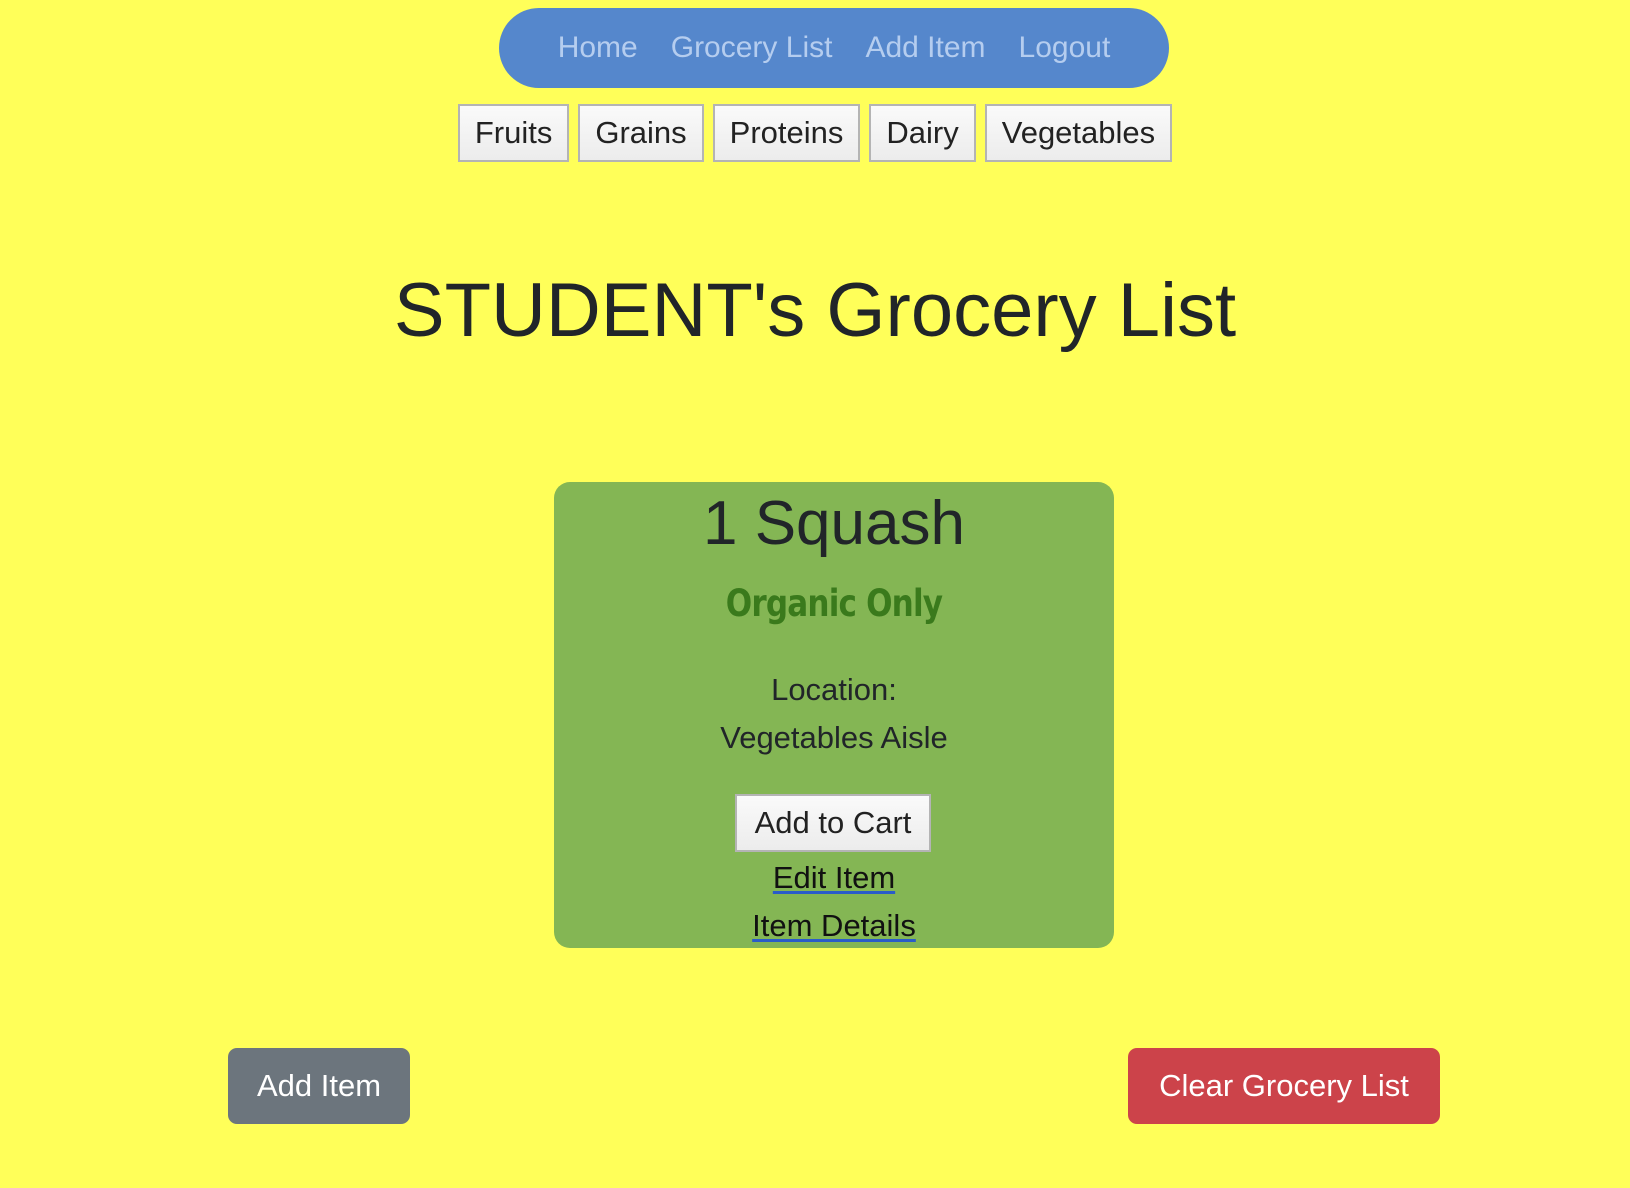 The width and height of the screenshot is (1630, 1188). What do you see at coordinates (925, 48) in the screenshot?
I see `nav-add-item-link: Add Item` at bounding box center [925, 48].